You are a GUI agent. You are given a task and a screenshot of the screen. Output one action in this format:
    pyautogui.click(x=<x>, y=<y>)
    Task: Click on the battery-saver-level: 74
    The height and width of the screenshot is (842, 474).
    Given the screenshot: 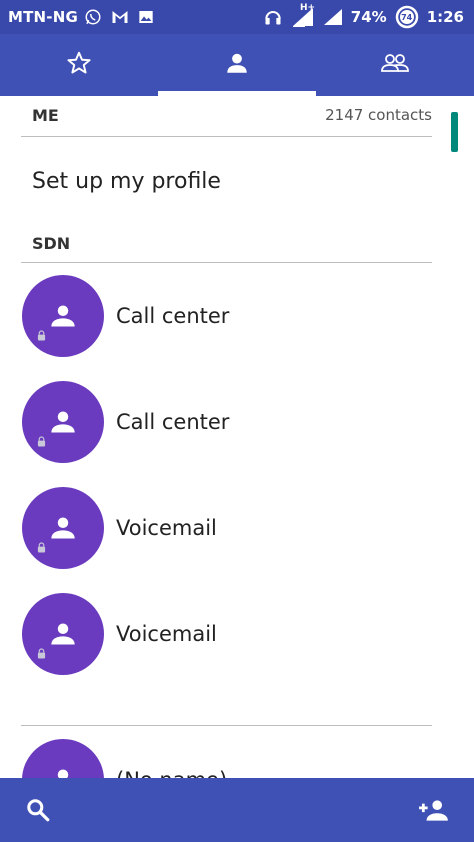 What is the action you would take?
    pyautogui.click(x=407, y=17)
    